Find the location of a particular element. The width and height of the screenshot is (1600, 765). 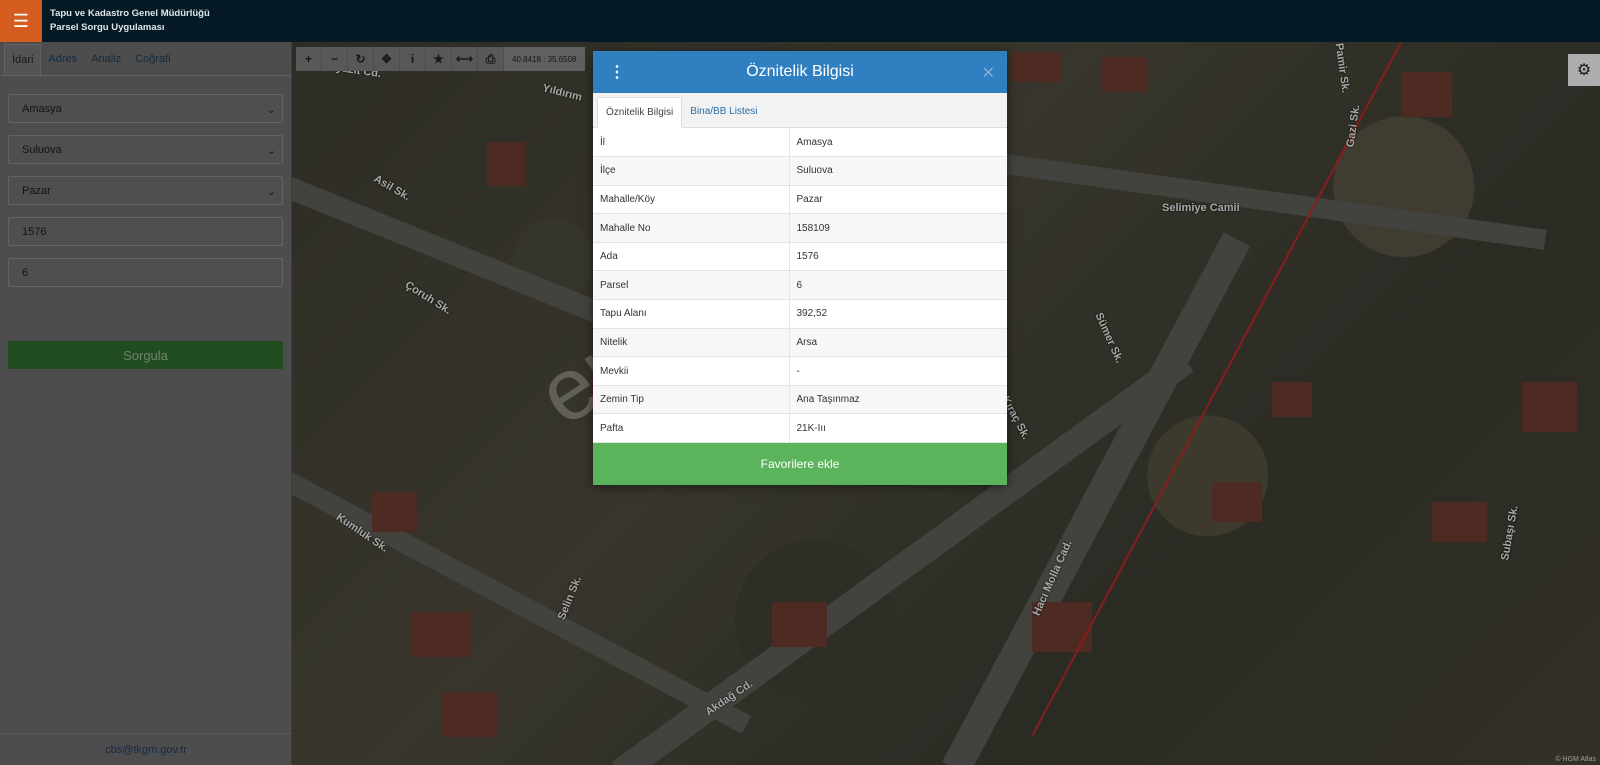

coordinate-readout: 40.8418 : 35.6508 is located at coordinates (544, 59).